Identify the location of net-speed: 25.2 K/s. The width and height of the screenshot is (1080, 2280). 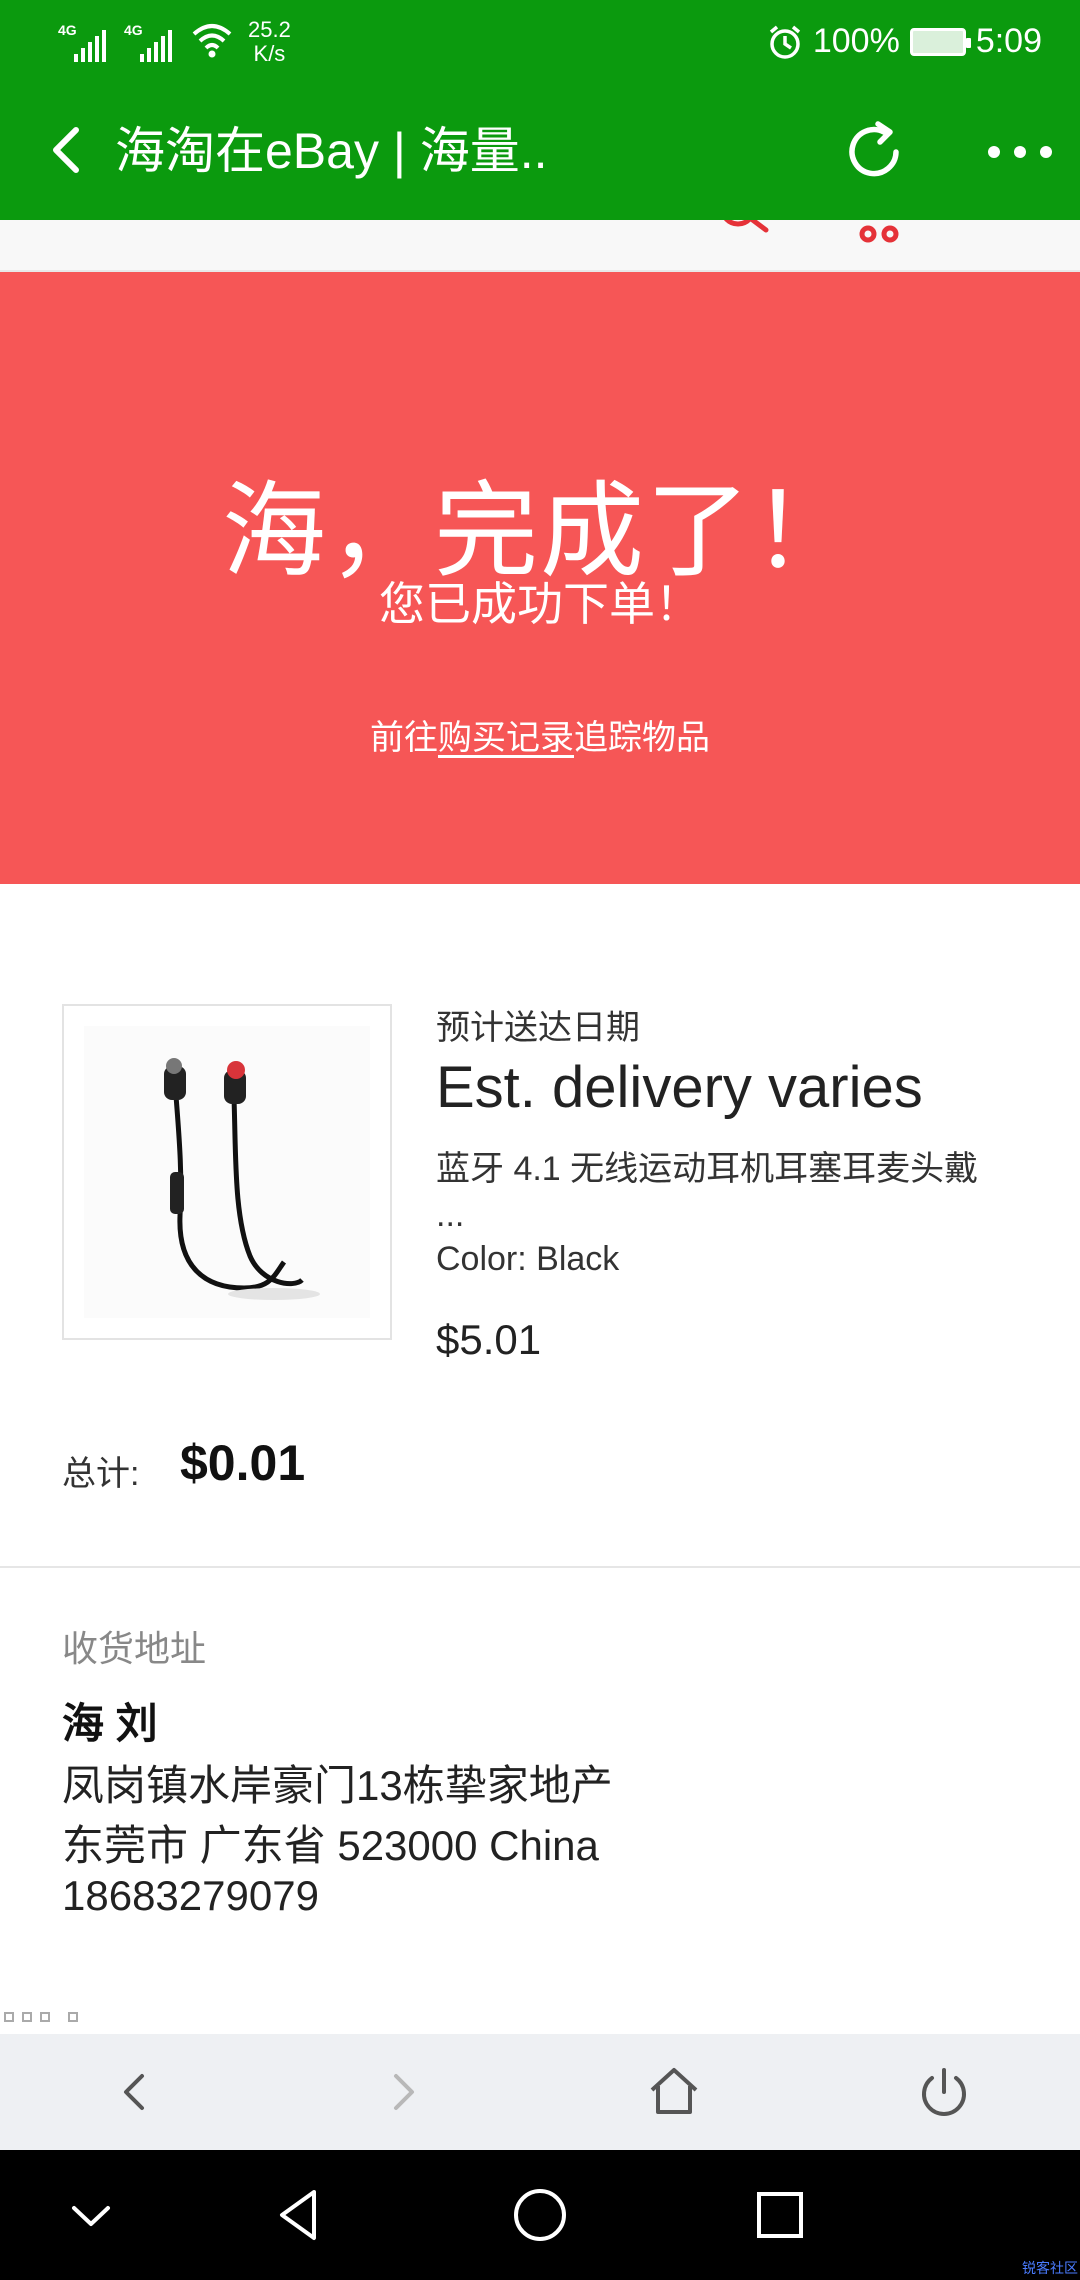
(269, 42).